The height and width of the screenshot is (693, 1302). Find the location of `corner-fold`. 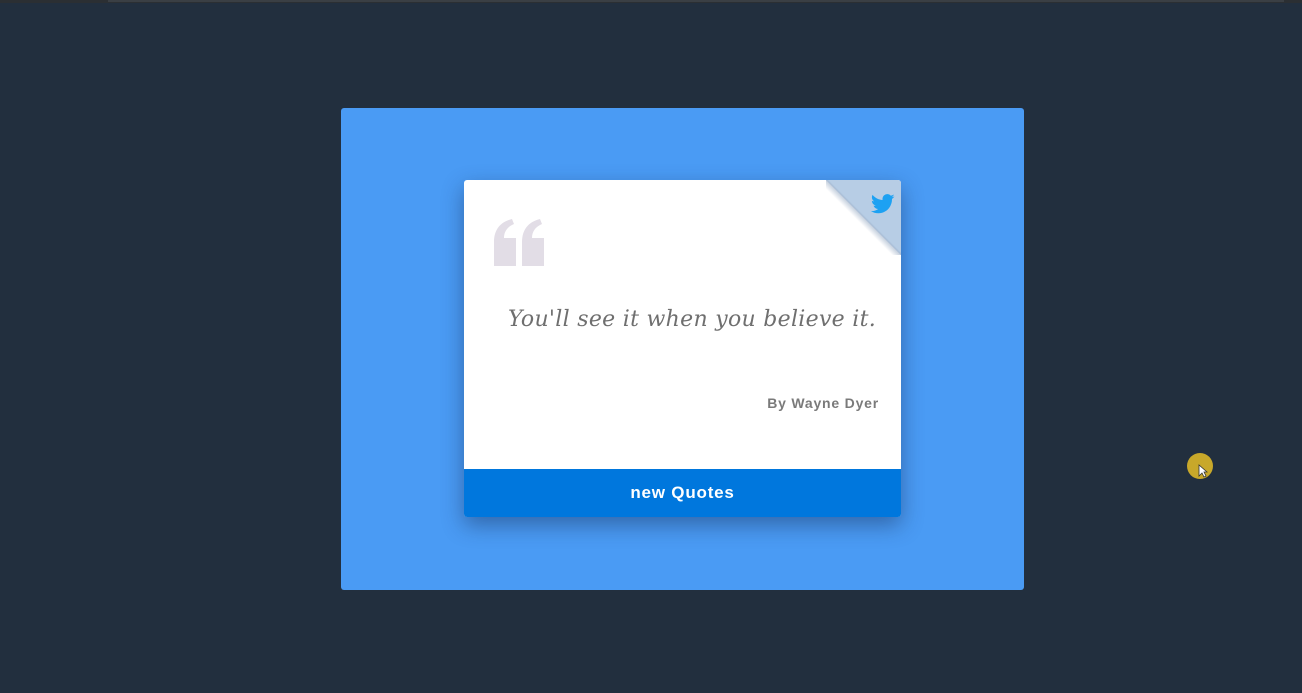

corner-fold is located at coordinates (863, 217).